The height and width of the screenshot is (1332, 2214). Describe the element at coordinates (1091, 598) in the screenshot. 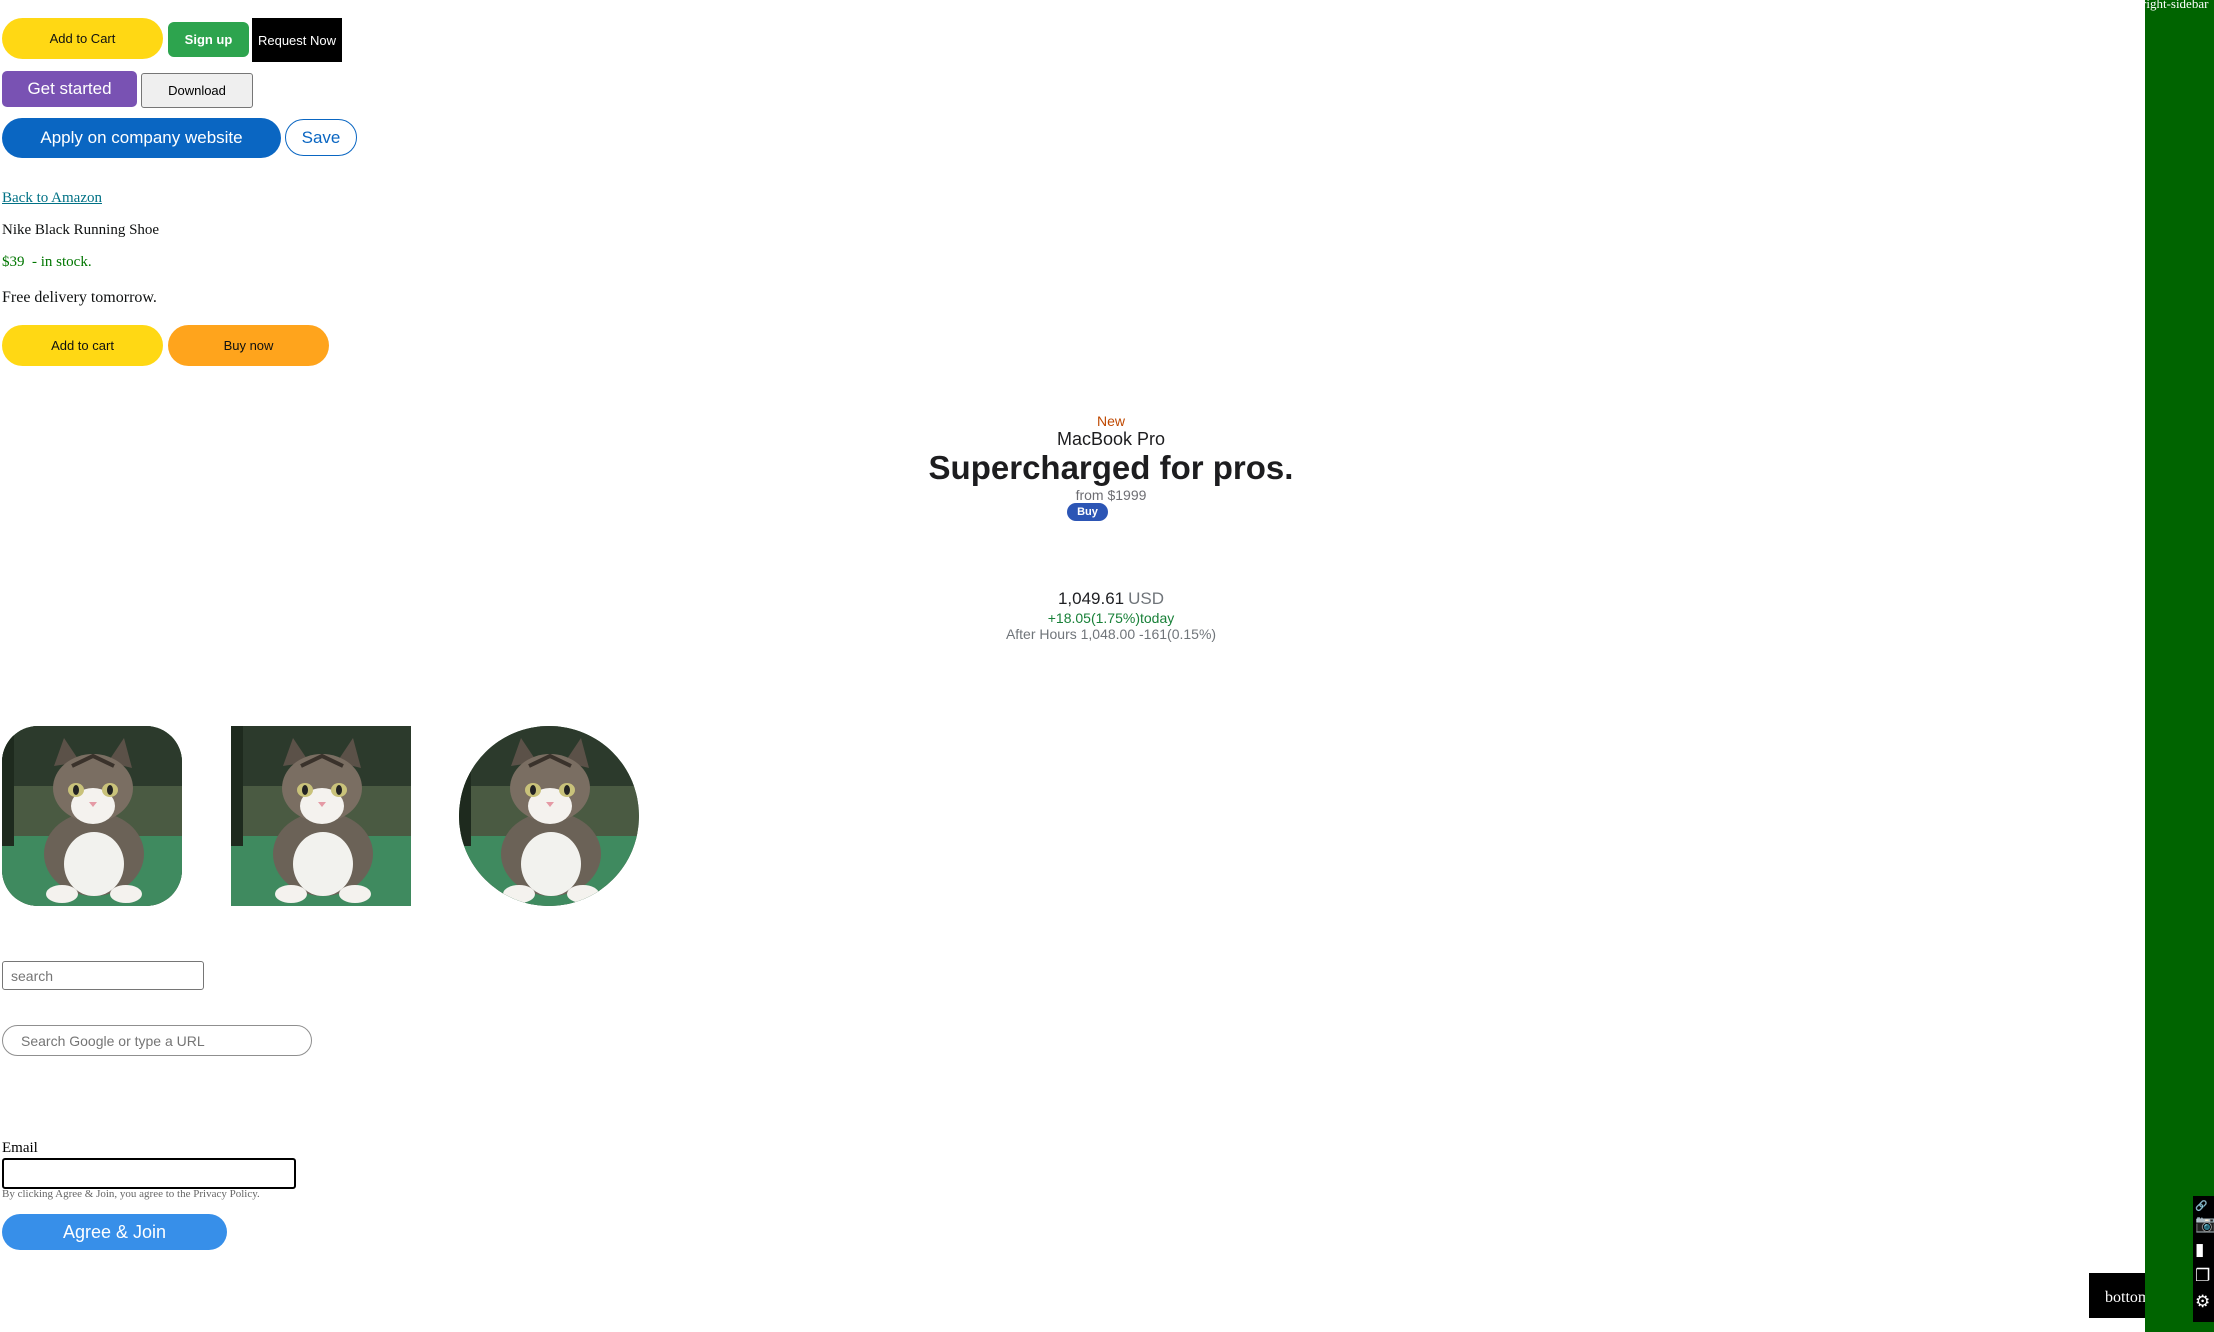

I see `stock-value: 1,049.61` at that location.